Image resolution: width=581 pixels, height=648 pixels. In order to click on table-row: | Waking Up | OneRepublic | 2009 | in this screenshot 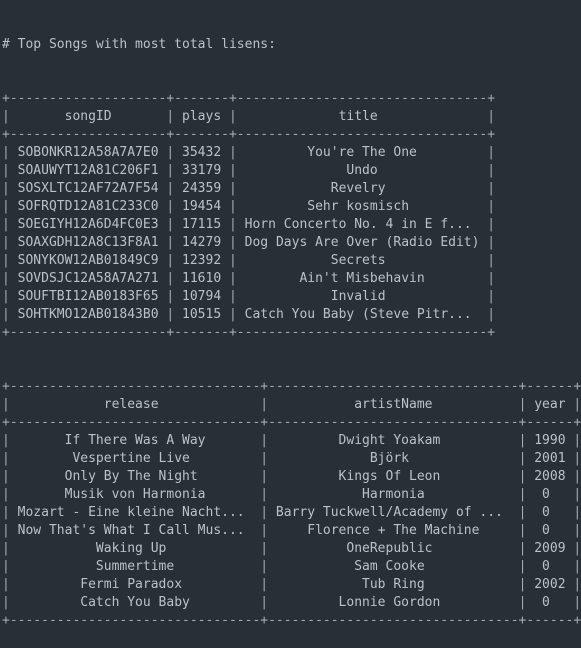, I will do `click(291, 549)`.